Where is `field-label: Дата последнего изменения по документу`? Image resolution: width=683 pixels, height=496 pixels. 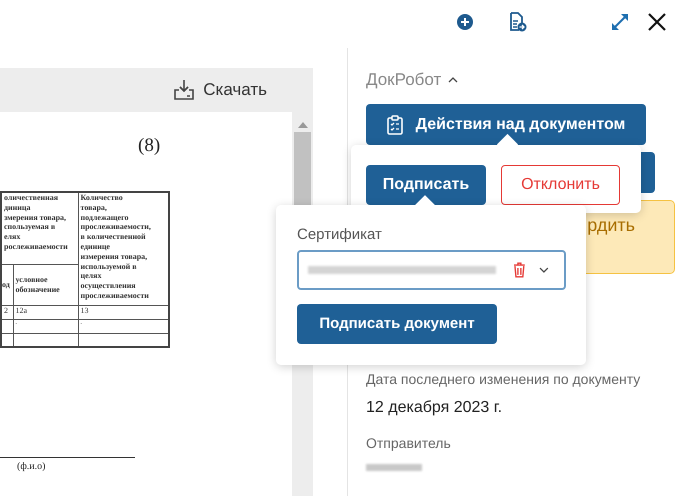 field-label: Дата последнего изменения по документу is located at coordinates (503, 379).